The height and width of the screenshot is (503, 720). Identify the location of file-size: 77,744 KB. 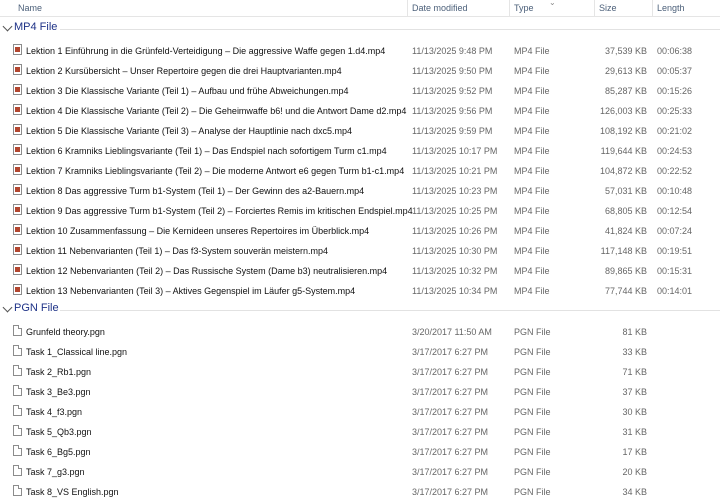
(625, 291).